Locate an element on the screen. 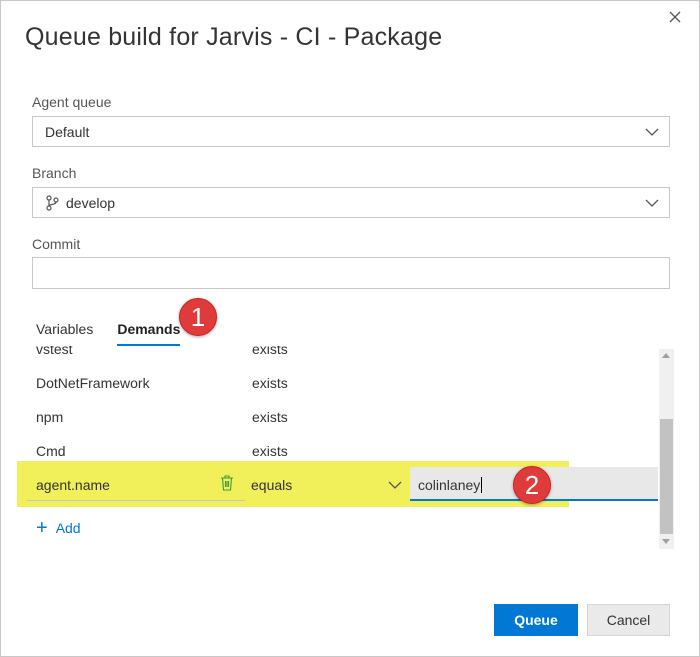 The width and height of the screenshot is (700, 657). commit-label: Commit is located at coordinates (56, 244).